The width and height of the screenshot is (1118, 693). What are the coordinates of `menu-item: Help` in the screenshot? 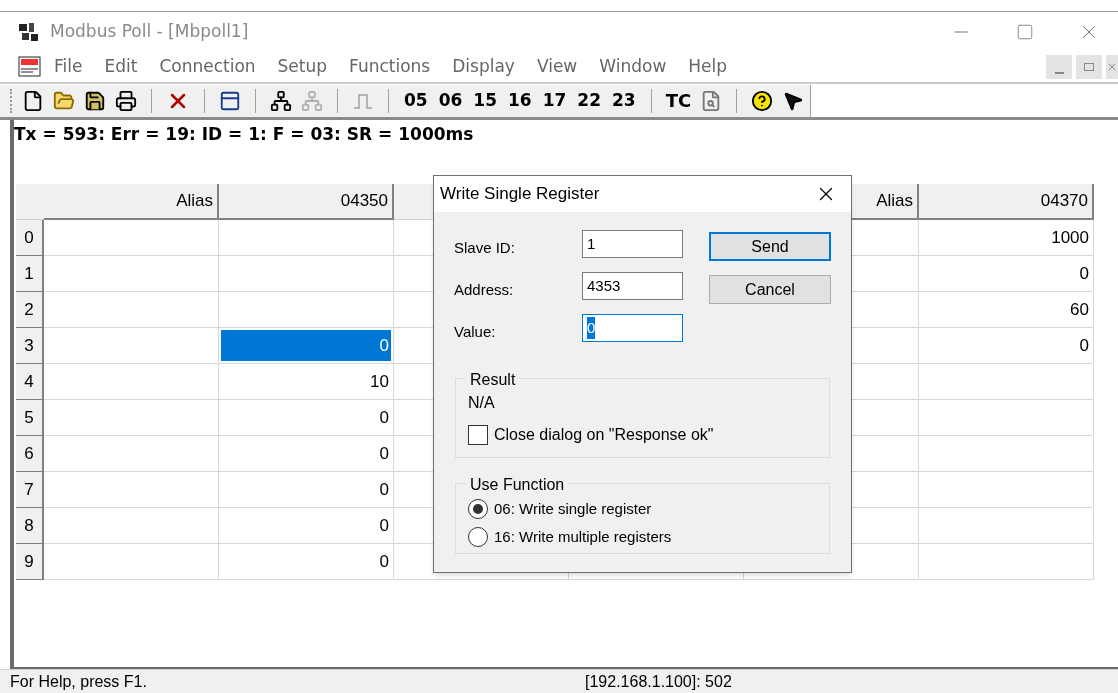 It's located at (708, 67).